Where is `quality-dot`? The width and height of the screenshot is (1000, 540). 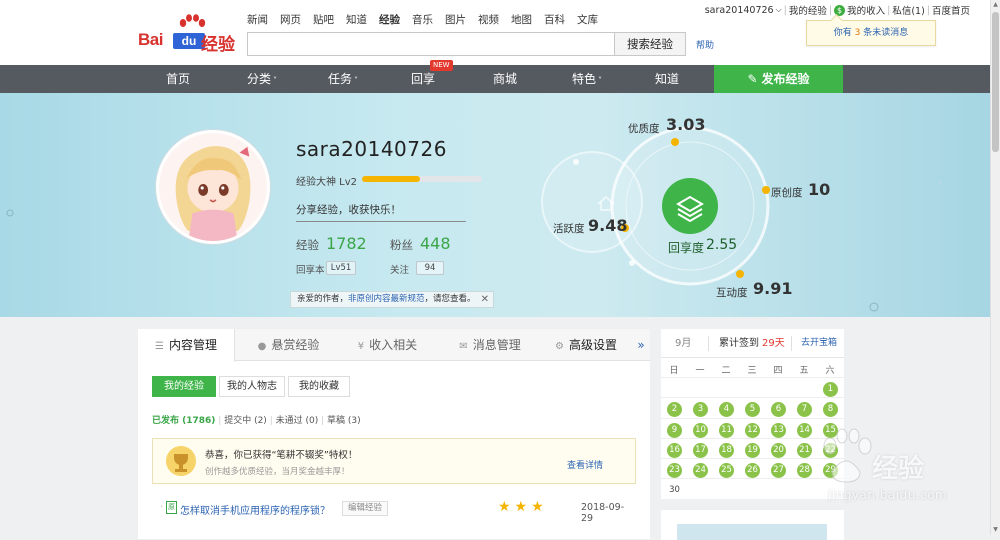 quality-dot is located at coordinates (675, 142).